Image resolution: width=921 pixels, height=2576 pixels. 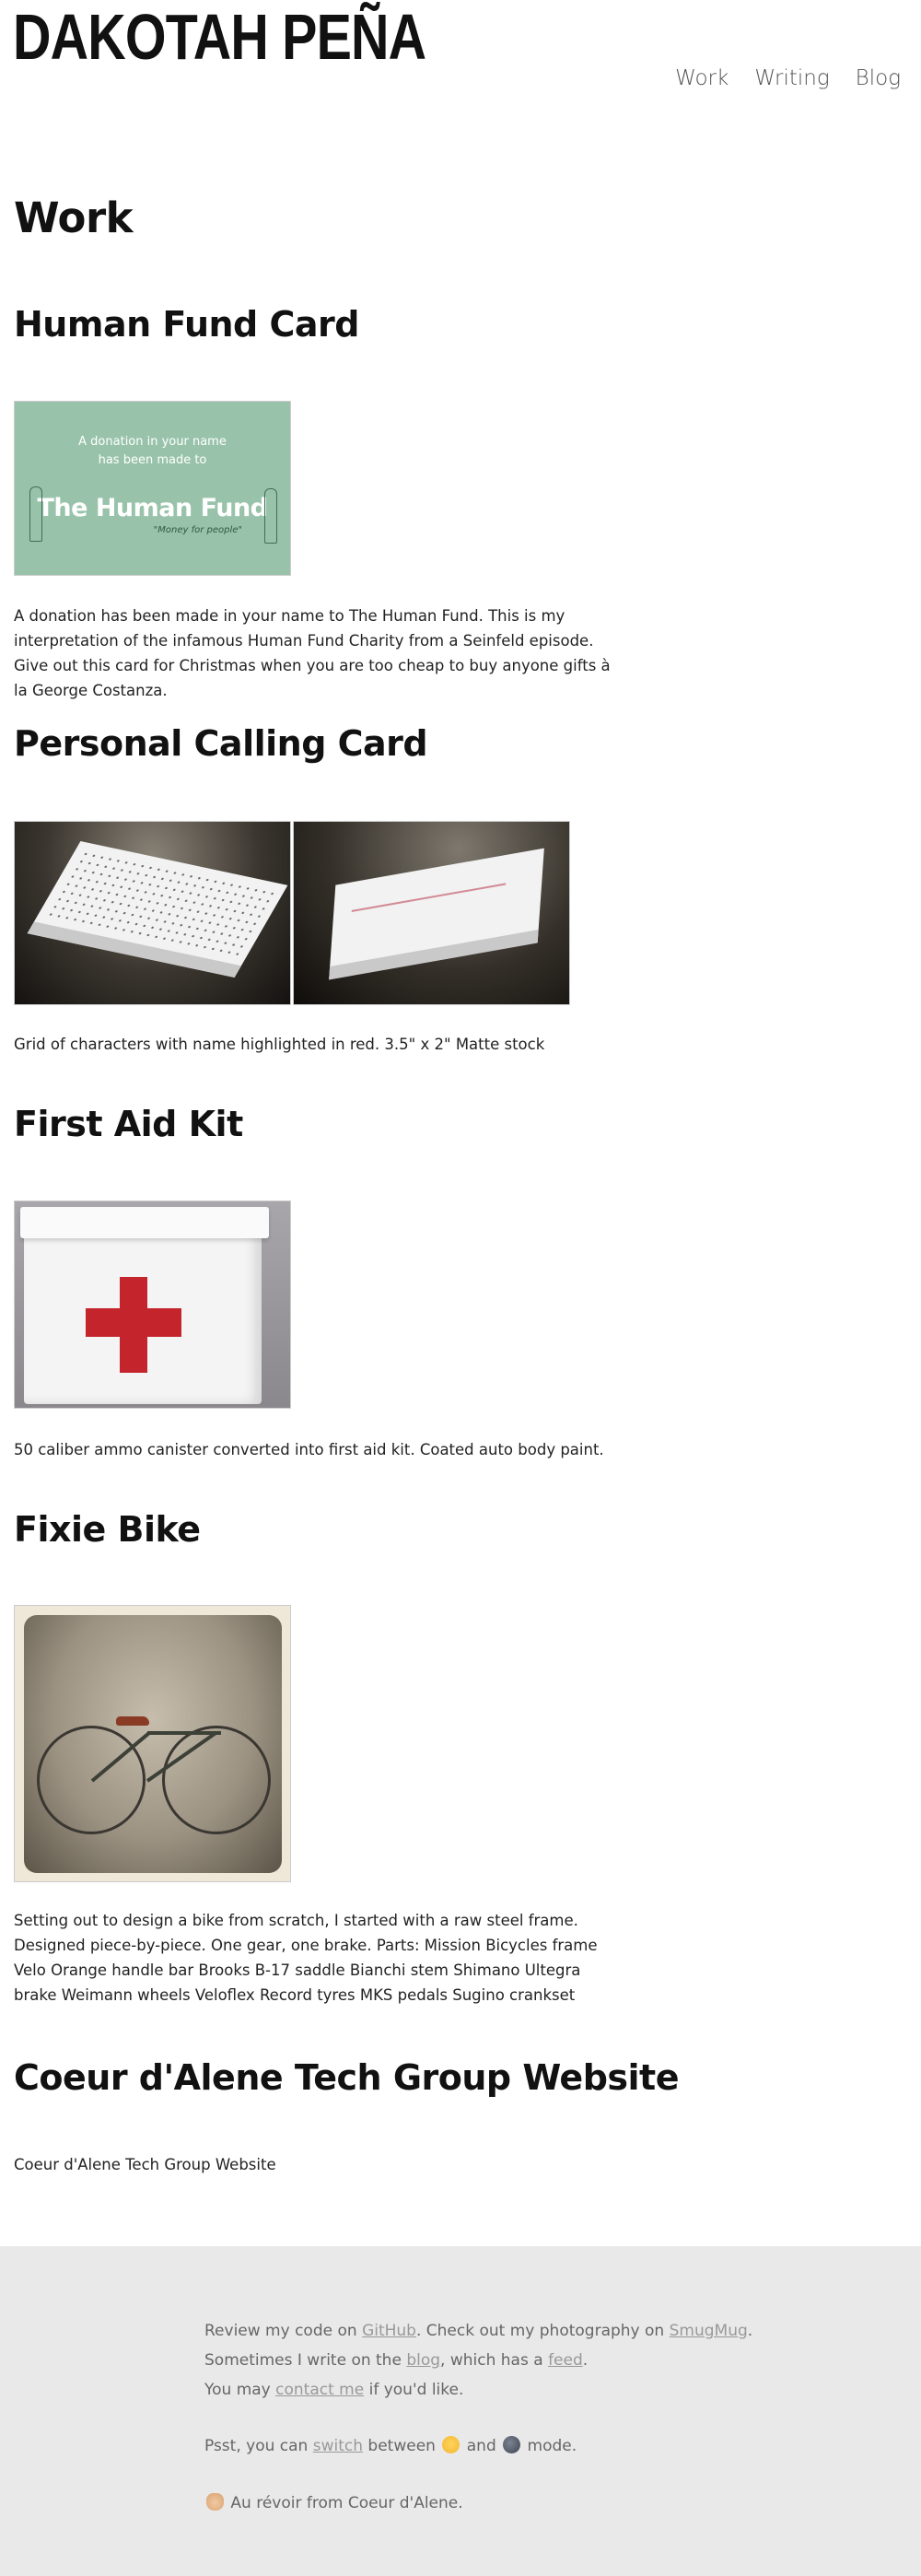 I want to click on footer-line-goodbye: Au révoir from Coeur d'Alene., so click(x=526, y=2503).